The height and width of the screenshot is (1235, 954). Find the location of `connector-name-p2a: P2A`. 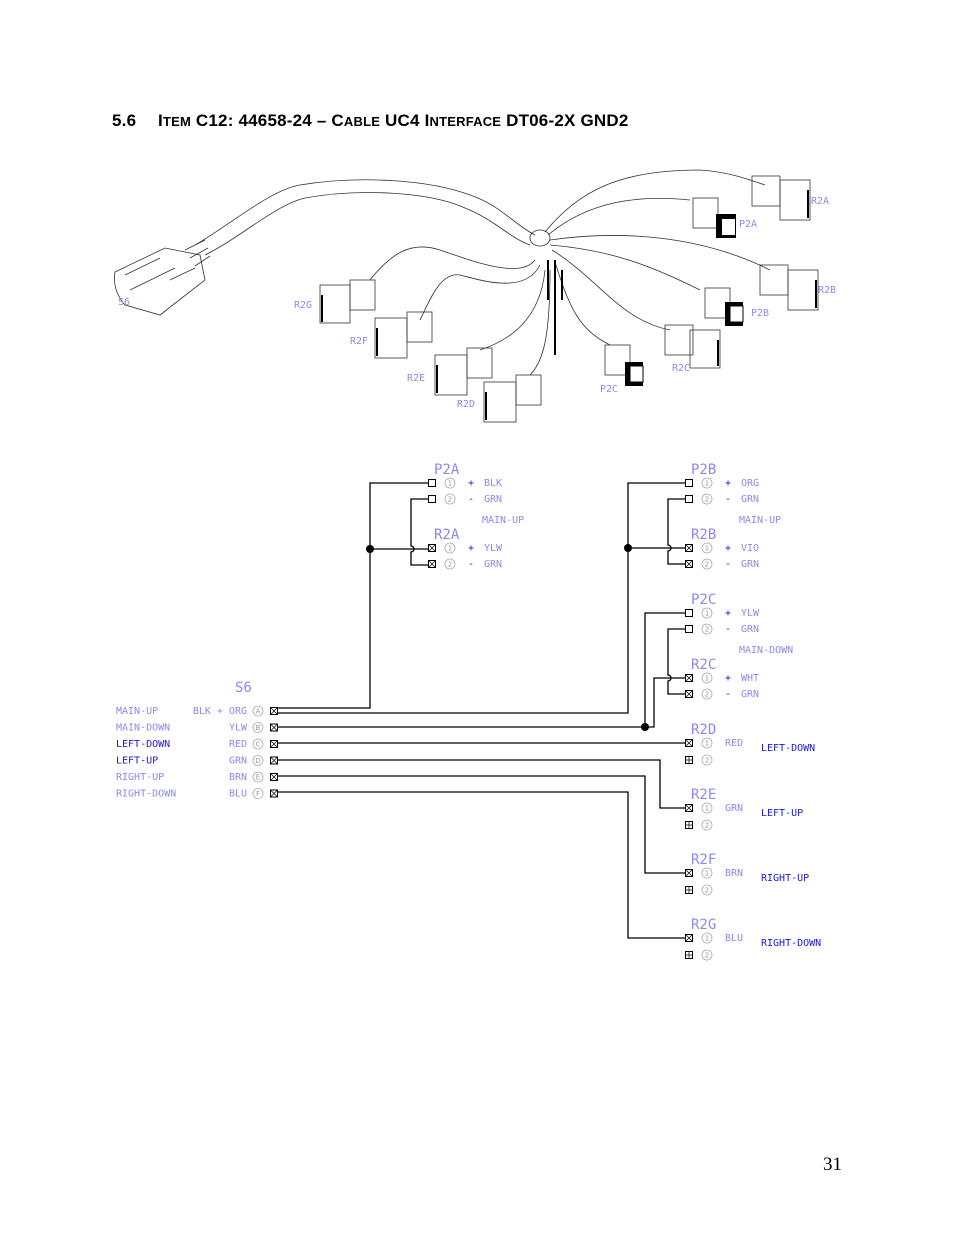

connector-name-p2a: P2A is located at coordinates (447, 470).